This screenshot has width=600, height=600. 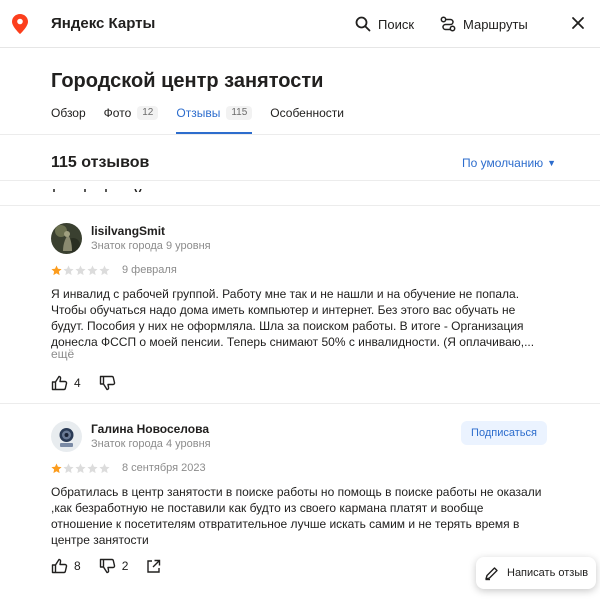 I want to click on subscribe-button: Подписаться, so click(x=504, y=433).